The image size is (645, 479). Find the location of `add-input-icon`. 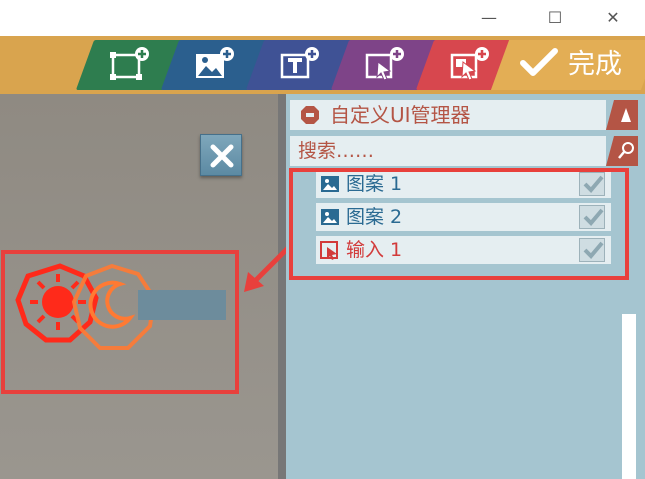

add-input-icon is located at coordinates (469, 64).